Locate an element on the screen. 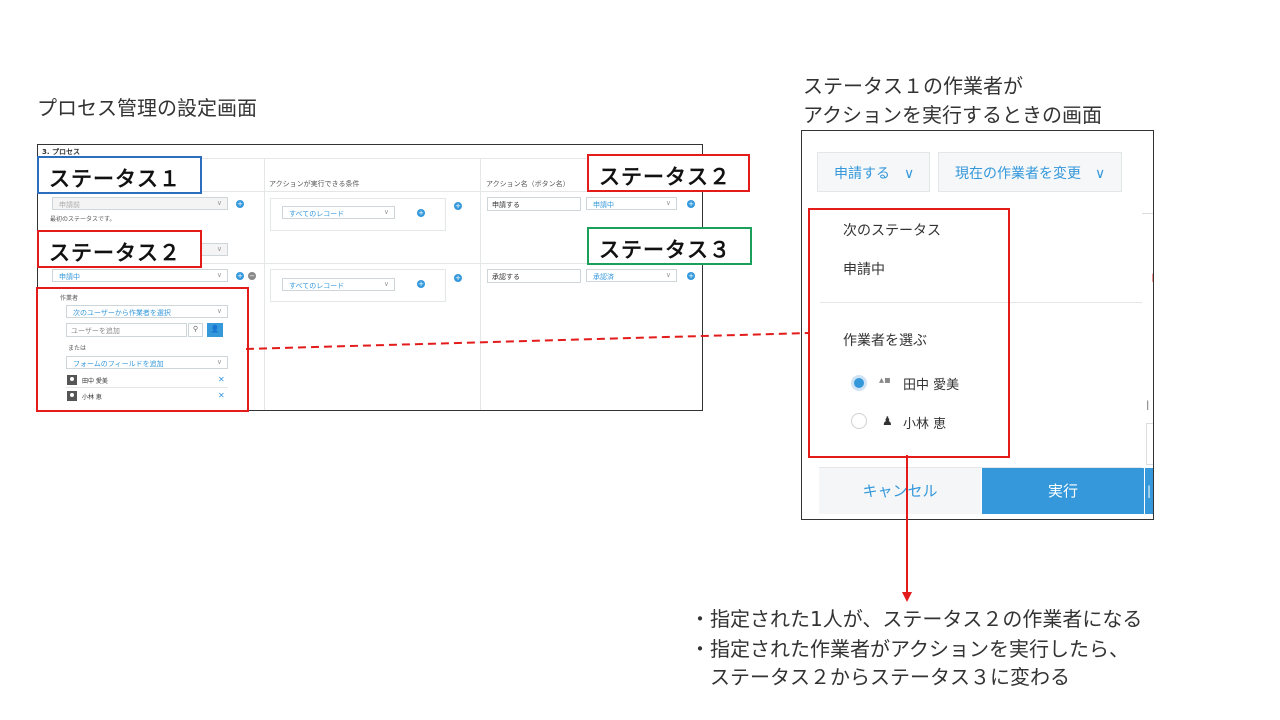 This screenshot has width=1280, height=720. note-line1: ・指定された1人が、ステータス２の作業者になる is located at coordinates (916, 619).